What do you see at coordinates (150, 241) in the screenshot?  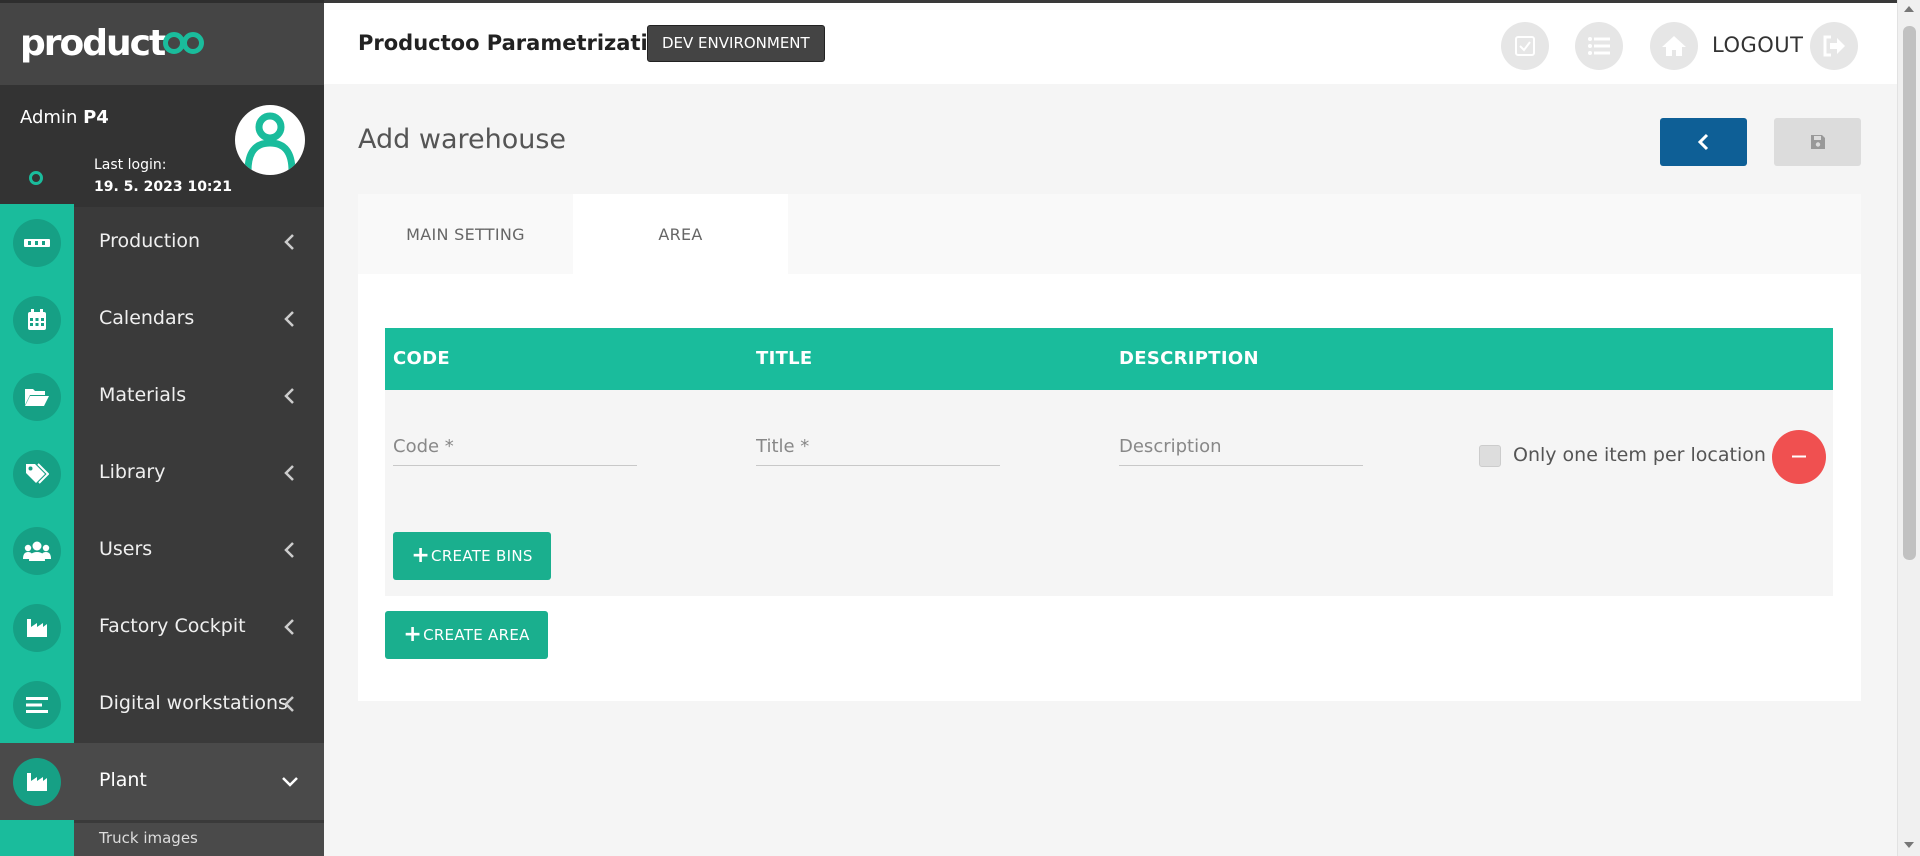 I see `sidebar-item-label: Production` at bounding box center [150, 241].